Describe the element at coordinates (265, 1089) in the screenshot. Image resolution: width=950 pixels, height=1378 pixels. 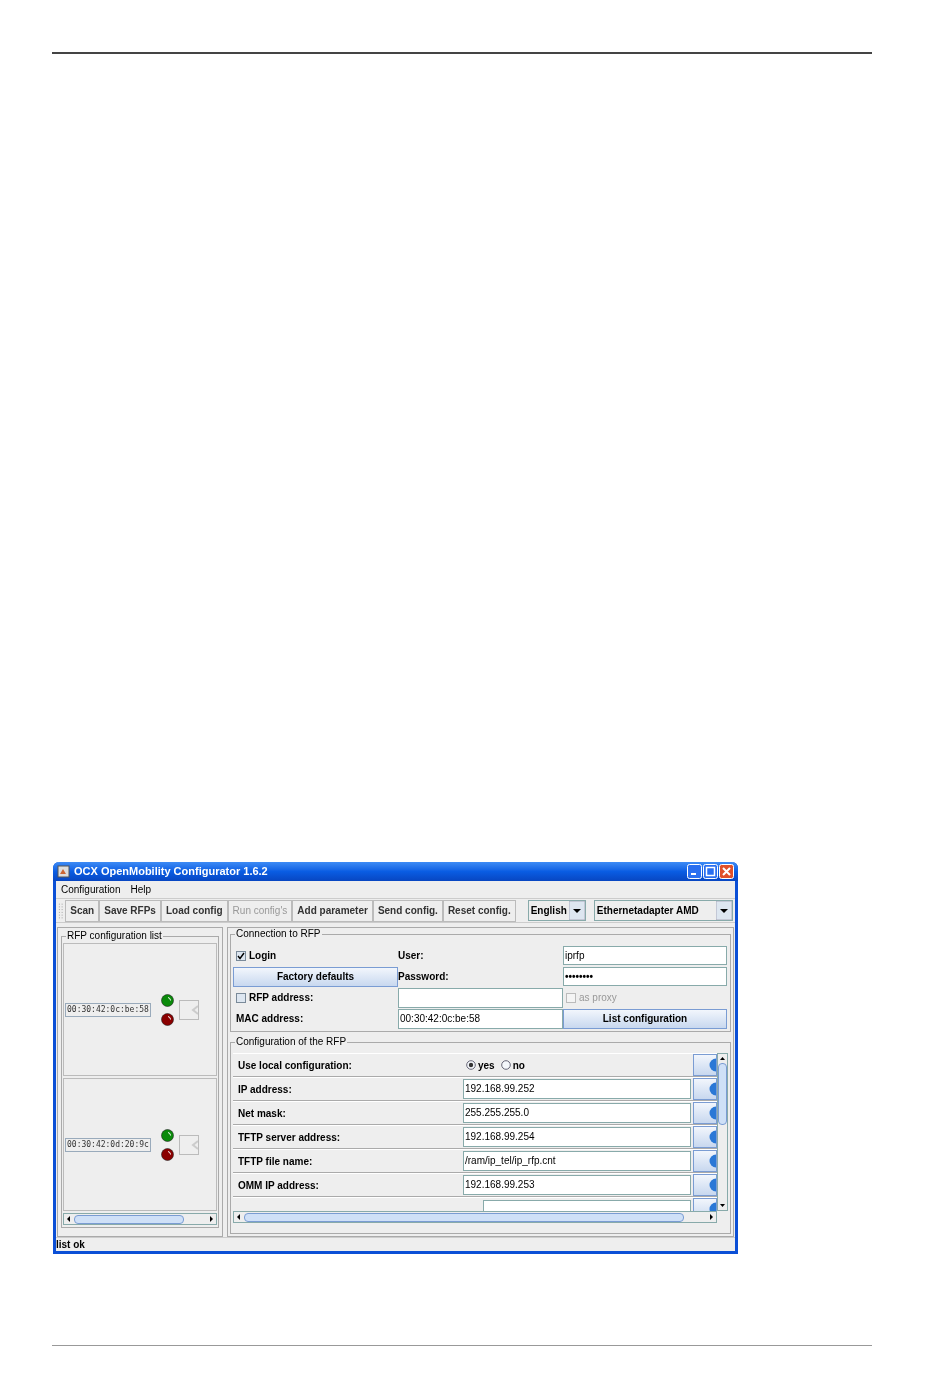
I see `parameter-label: IP address:` at that location.